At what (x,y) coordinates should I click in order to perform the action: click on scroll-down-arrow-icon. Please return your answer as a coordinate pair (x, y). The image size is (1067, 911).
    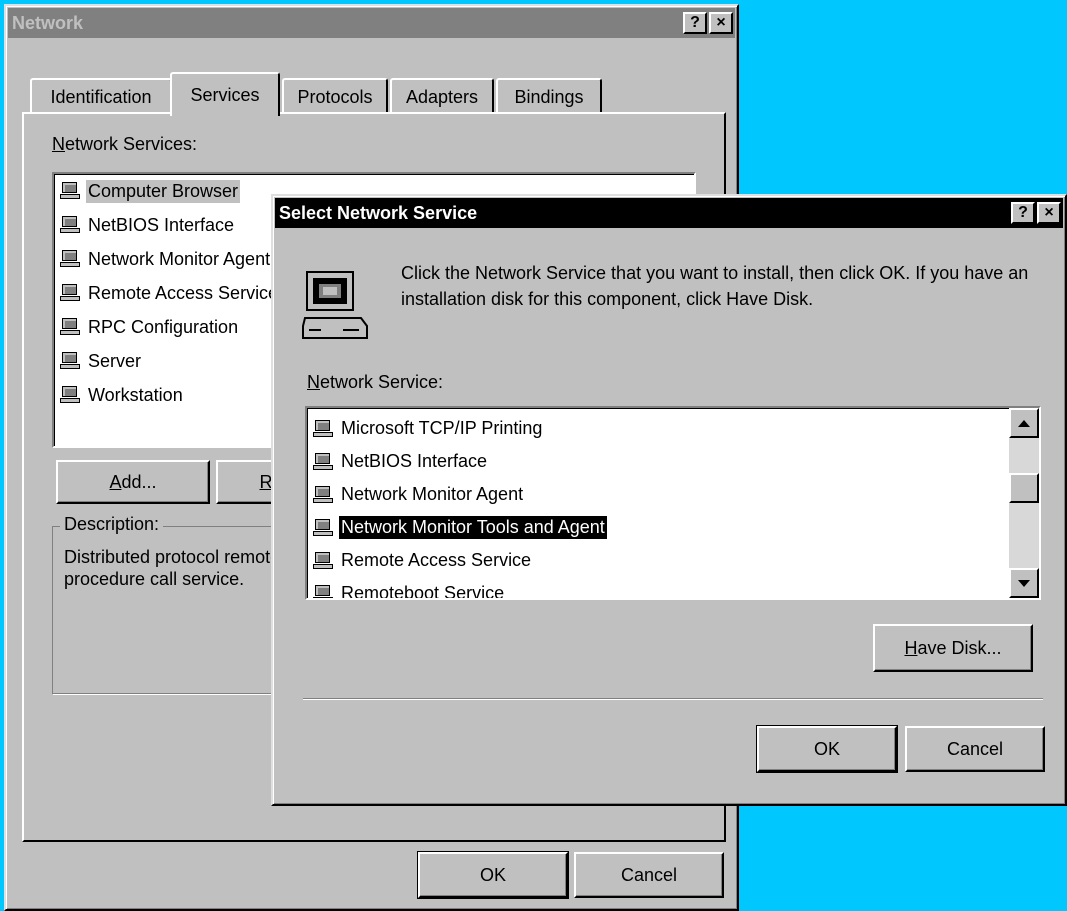
    Looking at the image, I should click on (1024, 583).